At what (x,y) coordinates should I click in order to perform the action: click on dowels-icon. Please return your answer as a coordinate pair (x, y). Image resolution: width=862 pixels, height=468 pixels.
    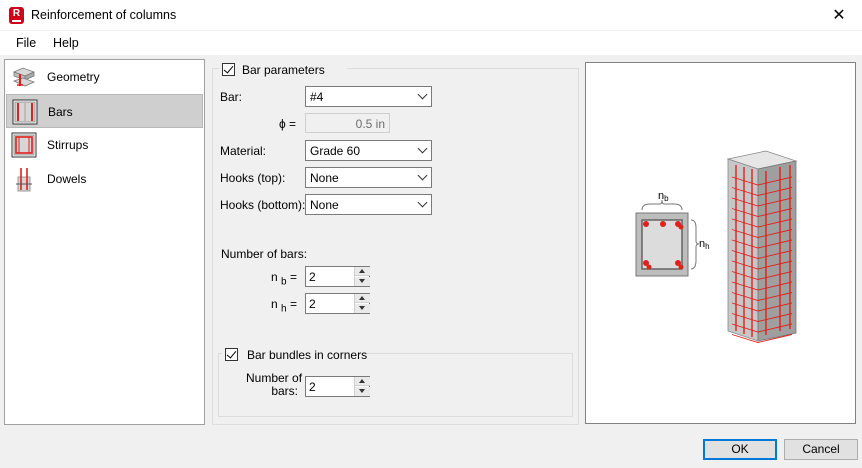
    Looking at the image, I should click on (24, 180).